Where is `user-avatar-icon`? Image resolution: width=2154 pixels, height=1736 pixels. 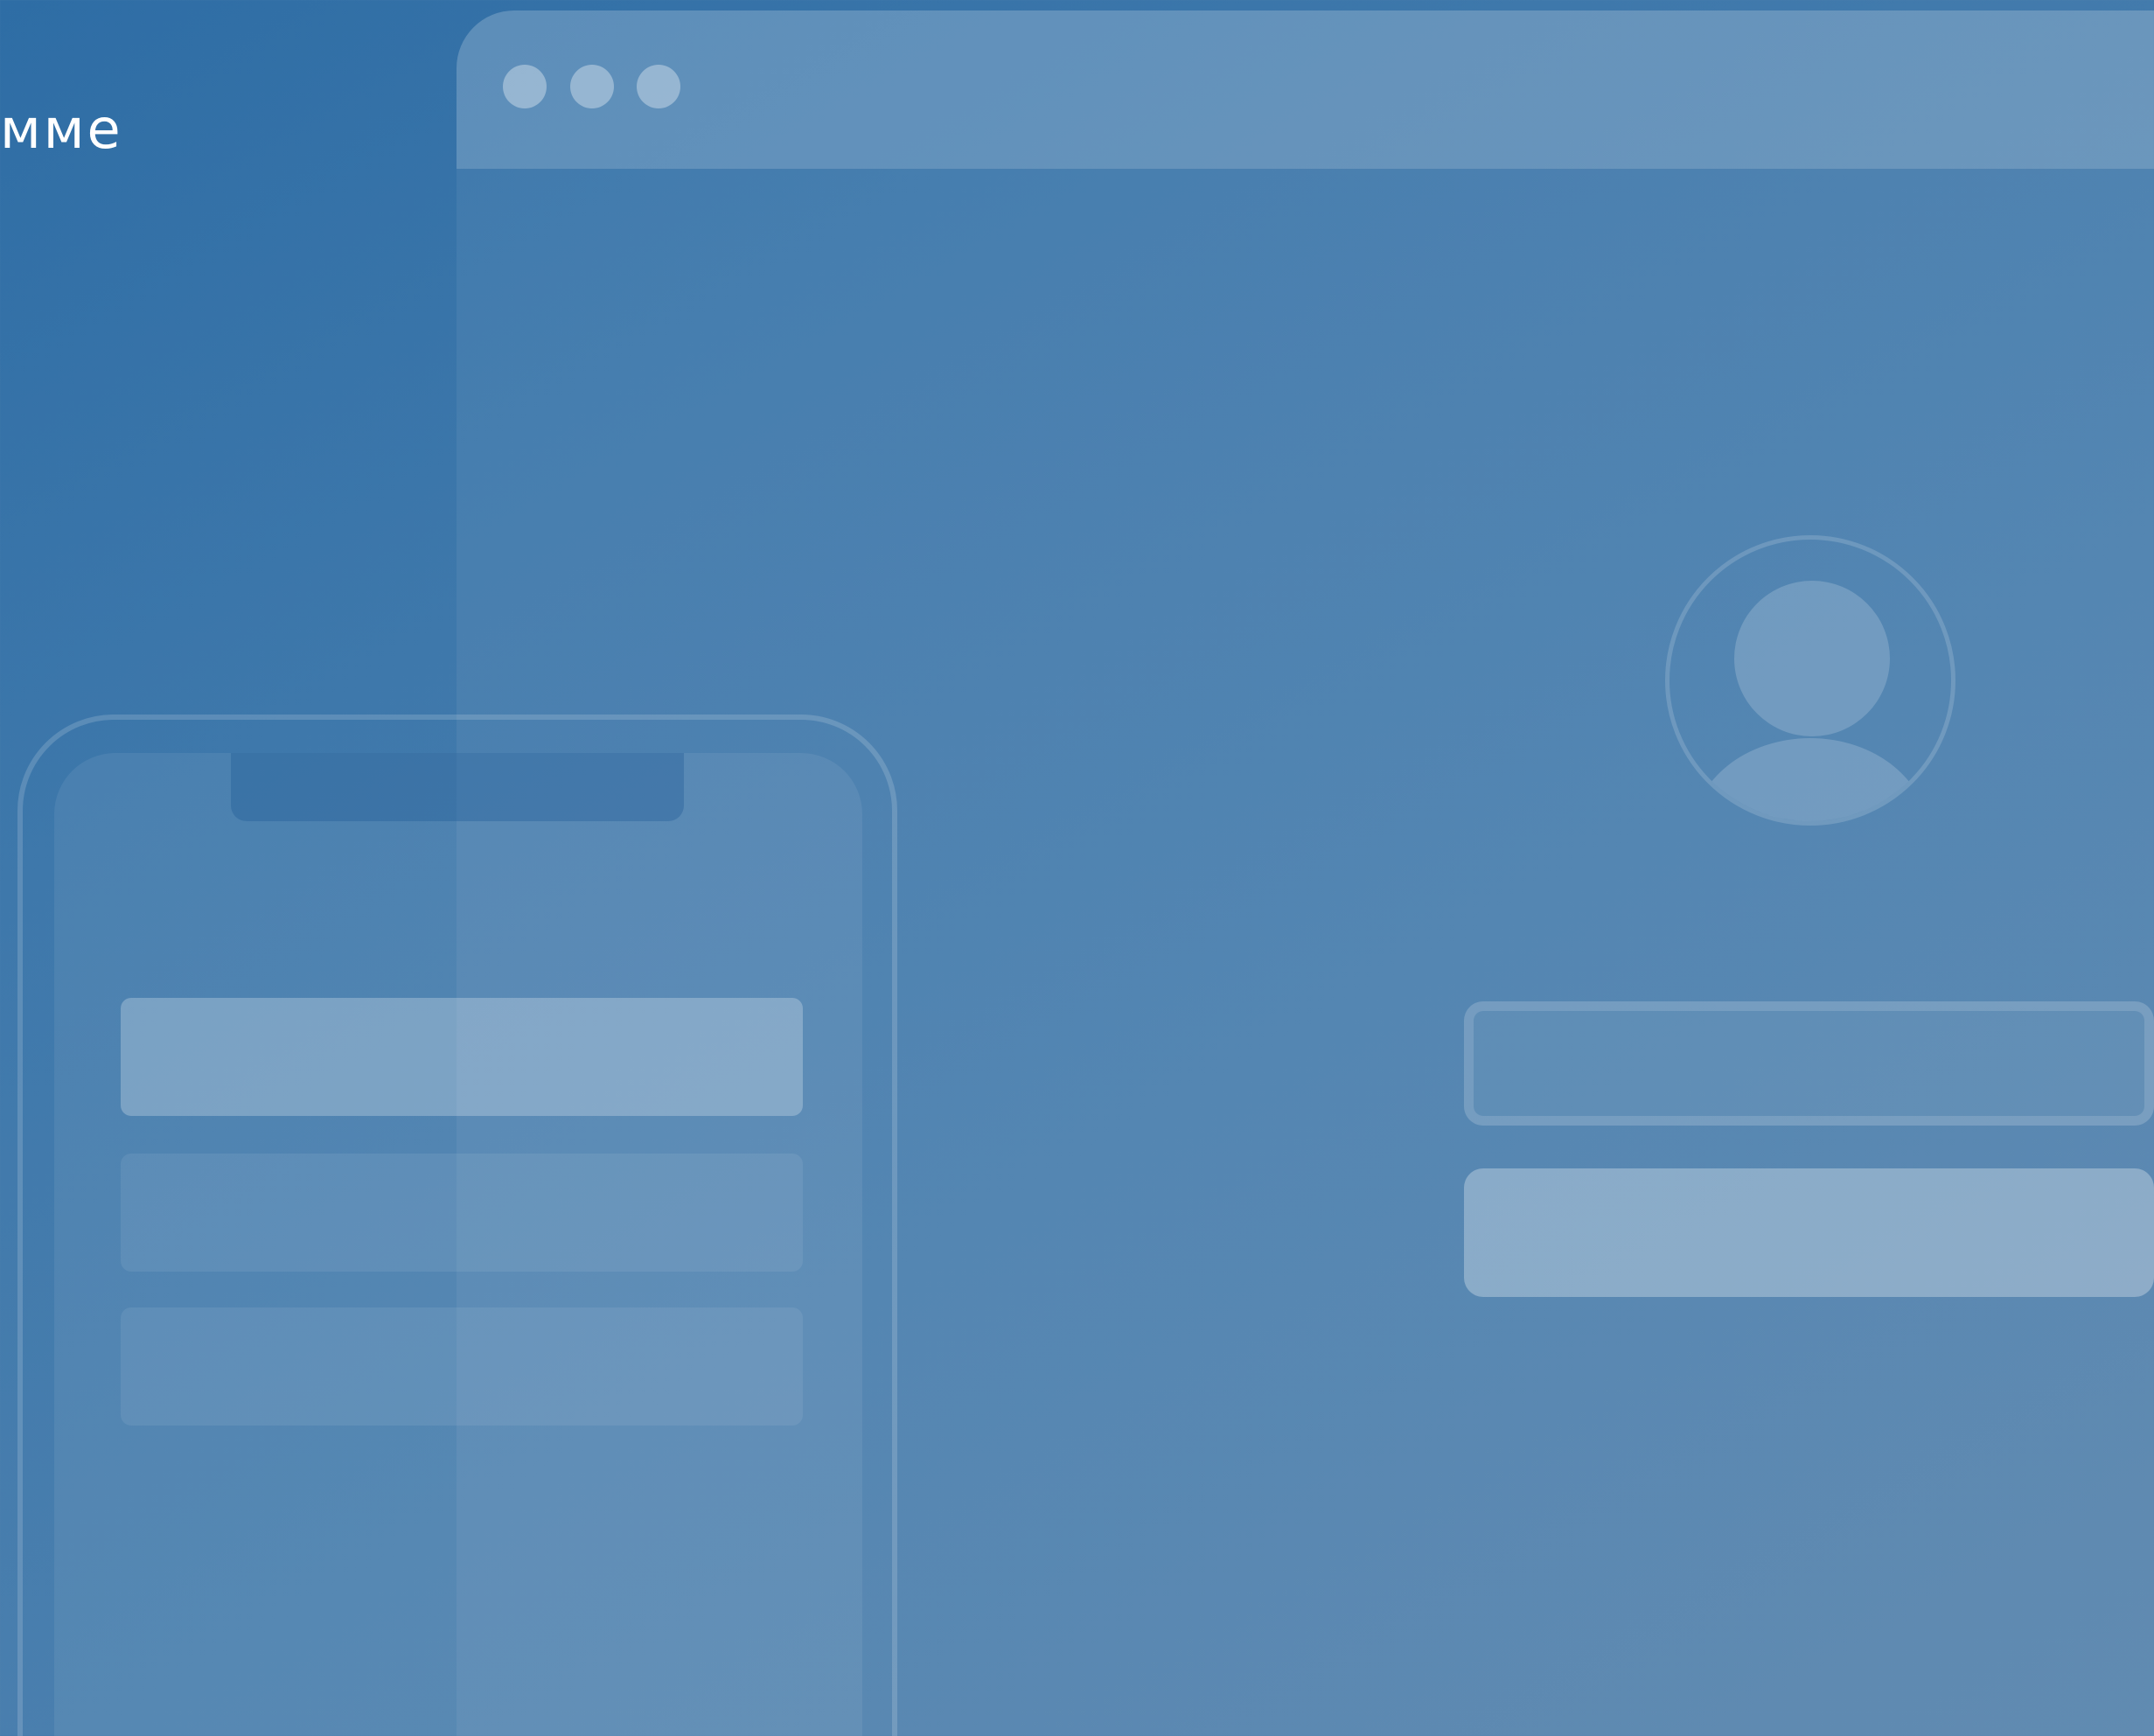
user-avatar-icon is located at coordinates (1810, 680).